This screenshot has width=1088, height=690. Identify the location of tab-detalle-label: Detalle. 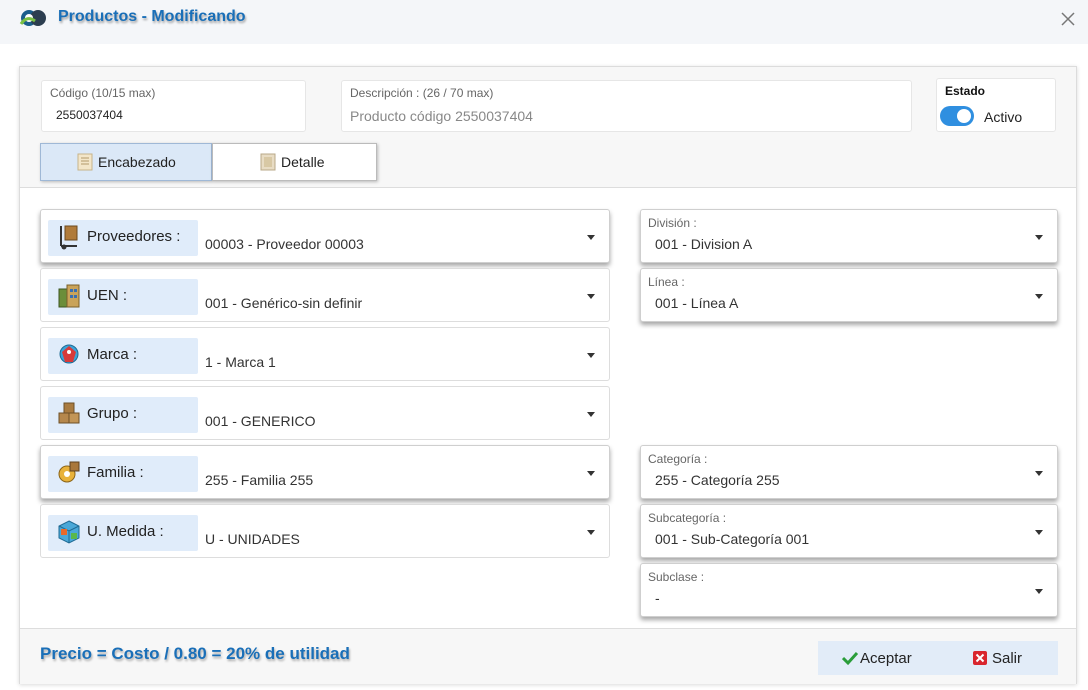
(303, 162).